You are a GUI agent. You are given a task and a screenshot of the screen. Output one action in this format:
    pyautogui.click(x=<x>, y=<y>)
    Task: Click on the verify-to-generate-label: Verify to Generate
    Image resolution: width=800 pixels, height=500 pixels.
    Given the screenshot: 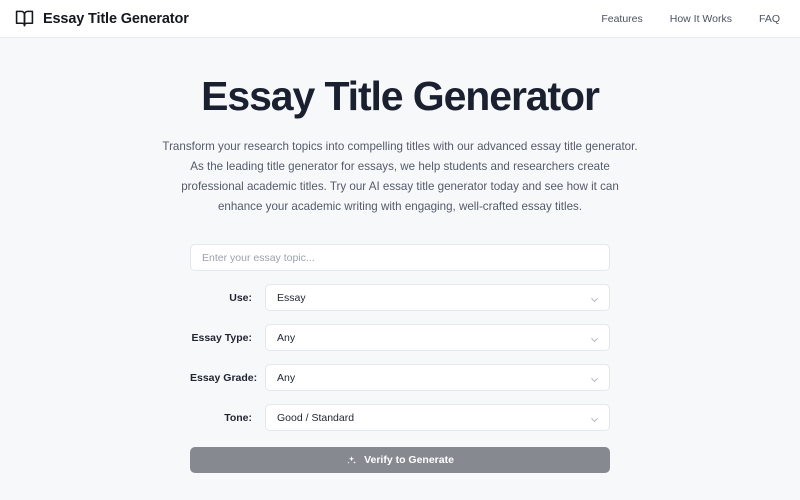 What is the action you would take?
    pyautogui.click(x=409, y=460)
    